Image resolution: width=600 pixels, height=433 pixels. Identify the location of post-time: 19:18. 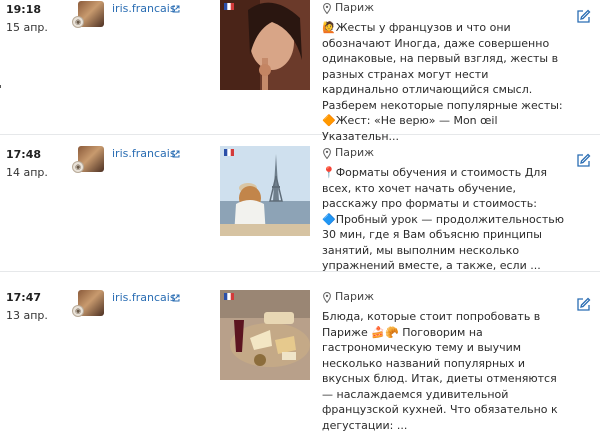
(24, 9).